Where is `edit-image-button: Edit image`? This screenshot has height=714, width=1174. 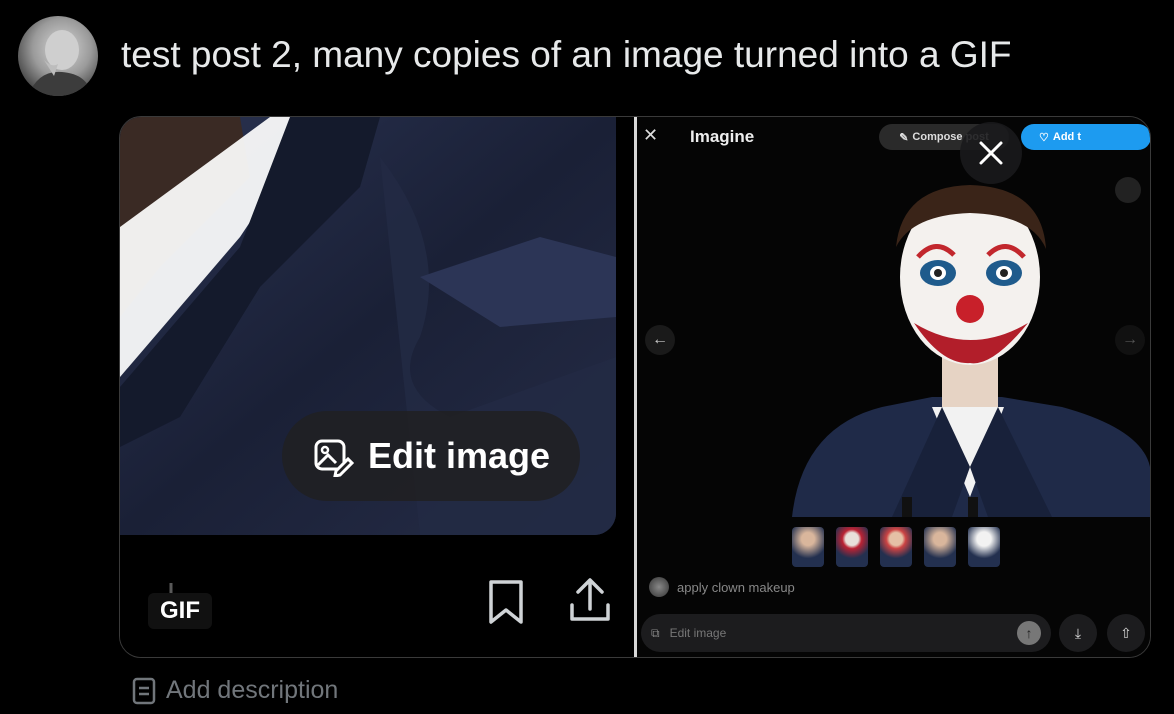 edit-image-button: Edit image is located at coordinates (431, 456).